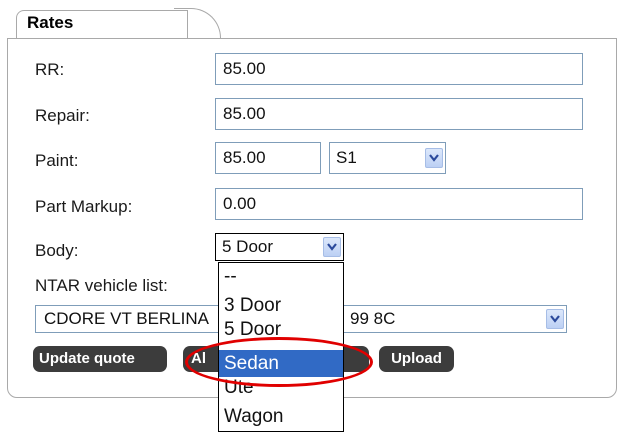 The width and height of the screenshot is (624, 432). Describe the element at coordinates (268, 158) in the screenshot. I see `paint-input: 85.00` at that location.